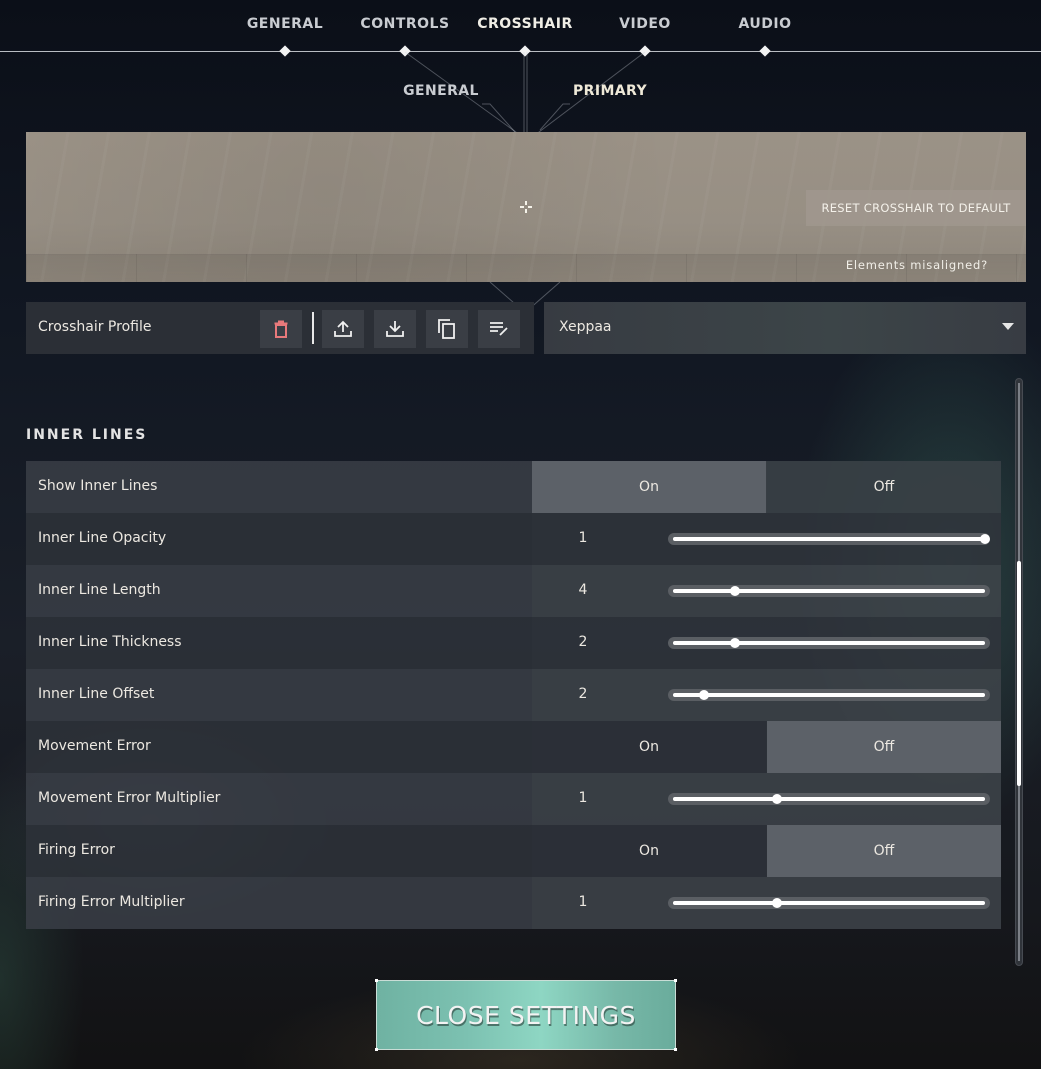 This screenshot has height=1069, width=1041. I want to click on setting-label: Movement Error Multiplier, so click(129, 798).